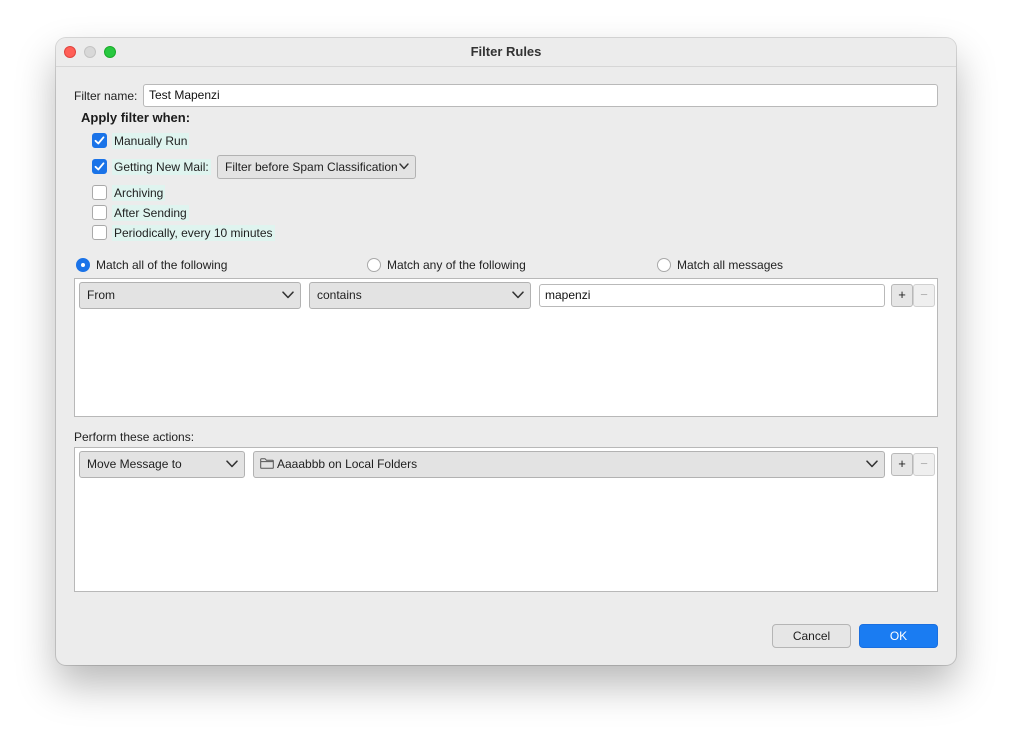 Image resolution: width=1012 pixels, height=740 pixels. Describe the element at coordinates (151, 141) in the screenshot. I see `manually-run-label: Manually Run` at that location.